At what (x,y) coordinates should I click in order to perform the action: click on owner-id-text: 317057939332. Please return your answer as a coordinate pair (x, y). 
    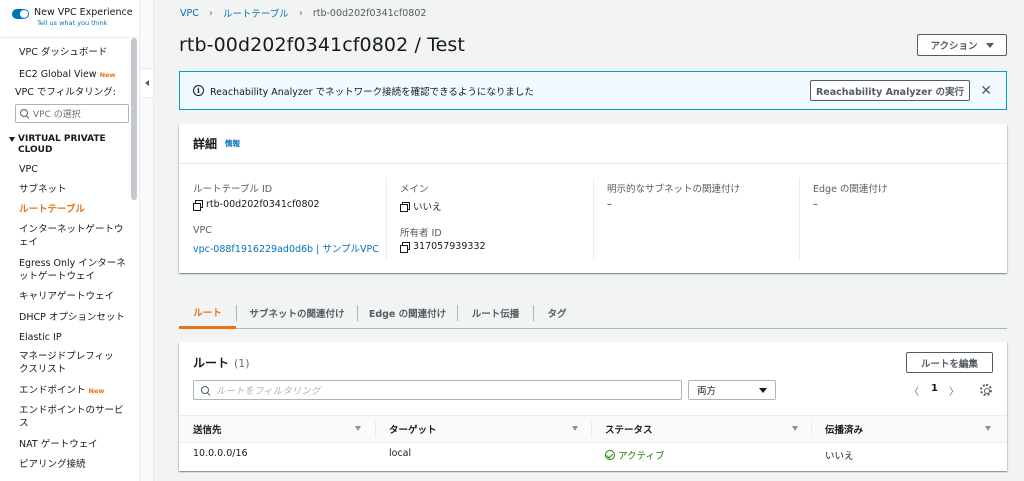
    Looking at the image, I should click on (449, 246).